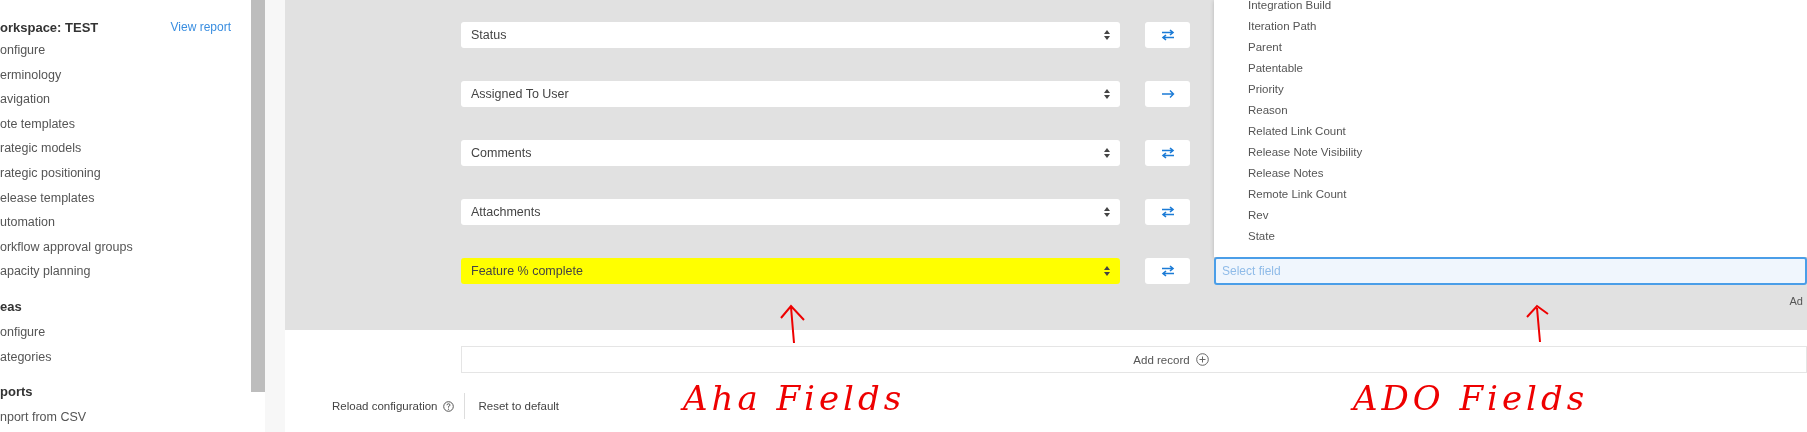 The height and width of the screenshot is (432, 1807). I want to click on field-select: Assigned To User, so click(790, 94).